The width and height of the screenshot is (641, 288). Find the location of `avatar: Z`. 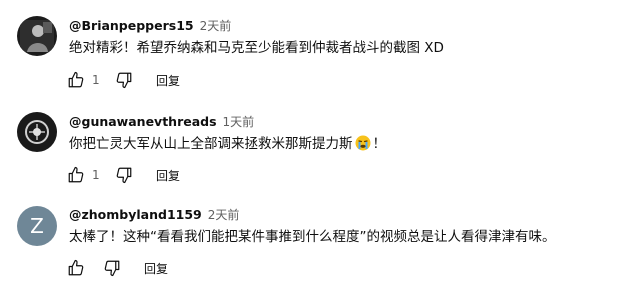

avatar: Z is located at coordinates (37, 226).